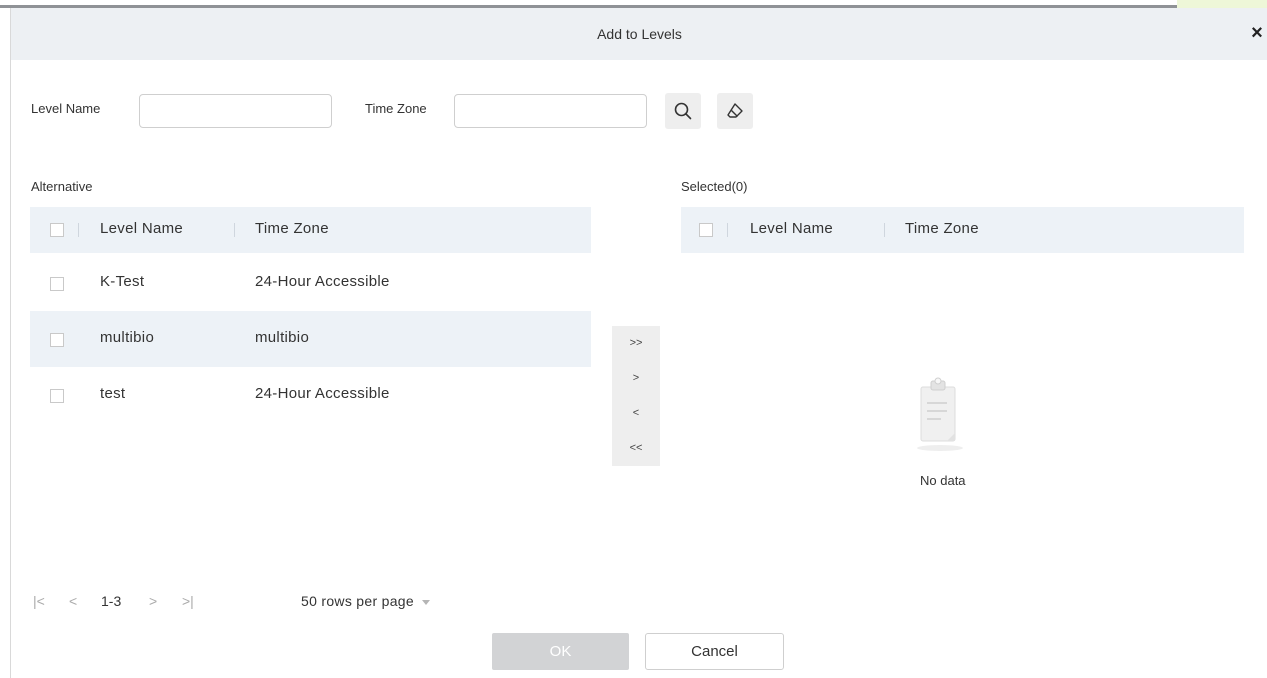 This screenshot has height=678, width=1267. I want to click on selected-col-time-zone: Time Zone, so click(942, 228).